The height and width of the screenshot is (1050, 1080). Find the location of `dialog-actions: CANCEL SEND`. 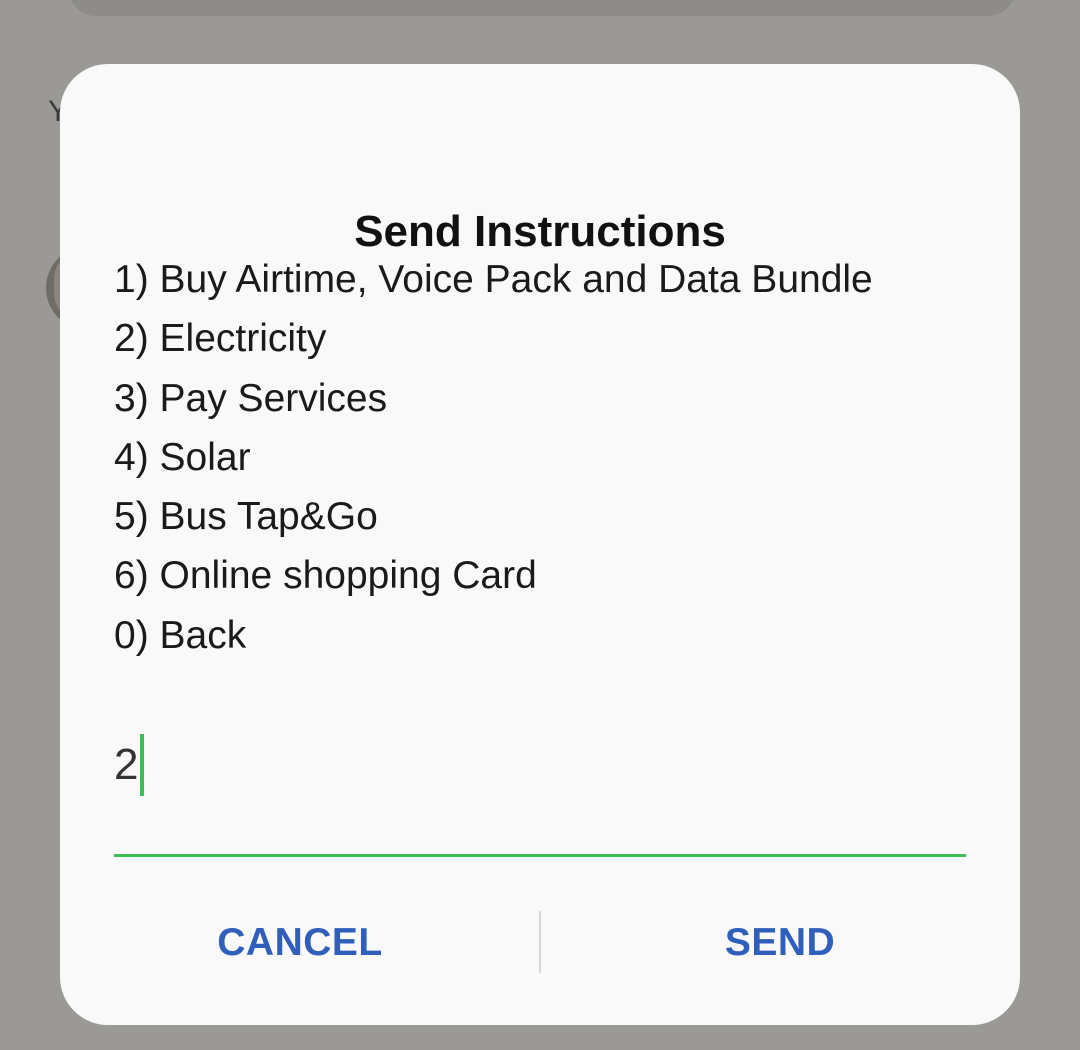

dialog-actions: CANCEL SEND is located at coordinates (540, 943).